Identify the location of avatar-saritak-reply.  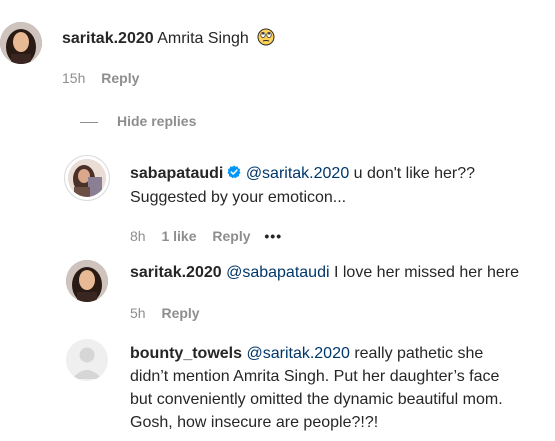
(87, 281).